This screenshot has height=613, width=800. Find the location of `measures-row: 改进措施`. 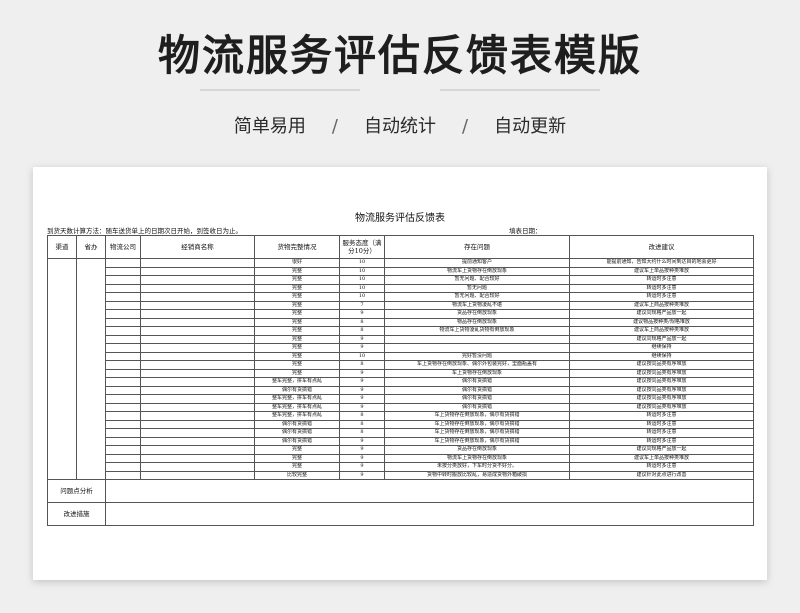

measures-row: 改进措施 is located at coordinates (400, 514).